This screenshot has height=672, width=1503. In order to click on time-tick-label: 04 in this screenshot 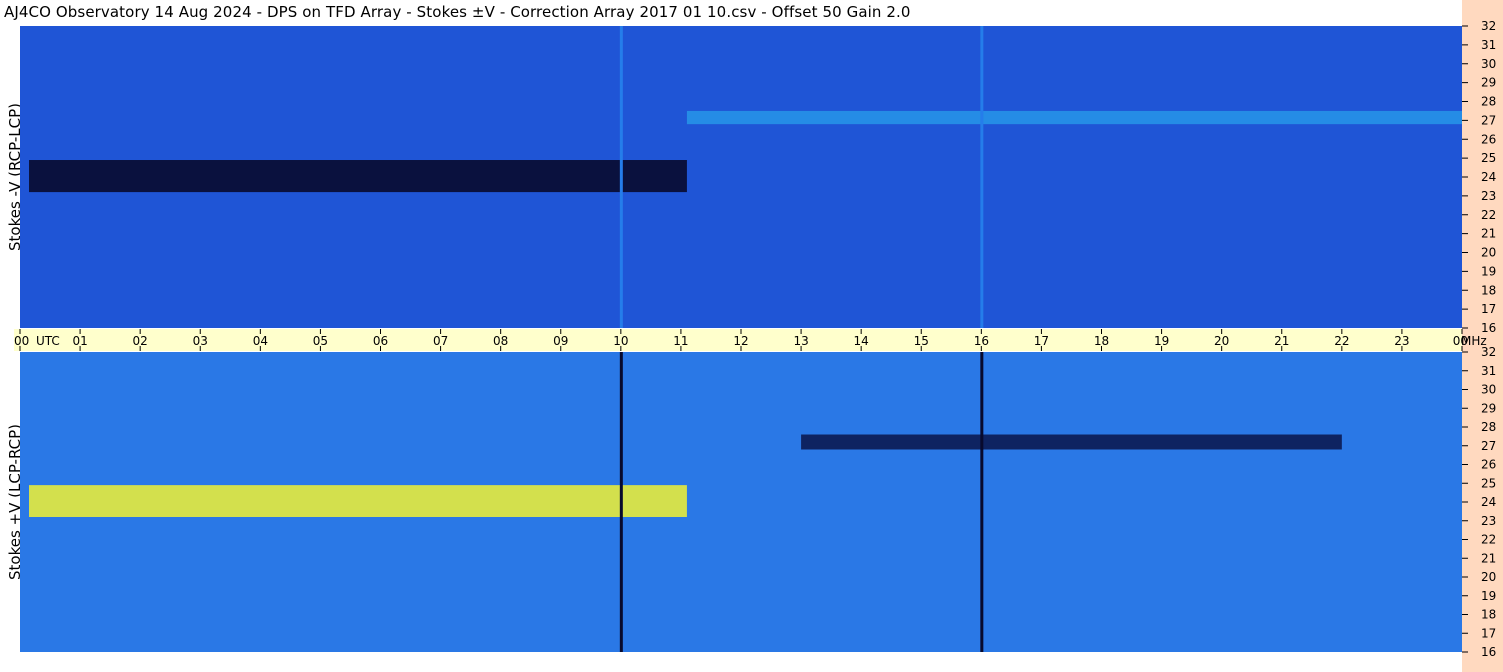, I will do `click(260, 341)`.